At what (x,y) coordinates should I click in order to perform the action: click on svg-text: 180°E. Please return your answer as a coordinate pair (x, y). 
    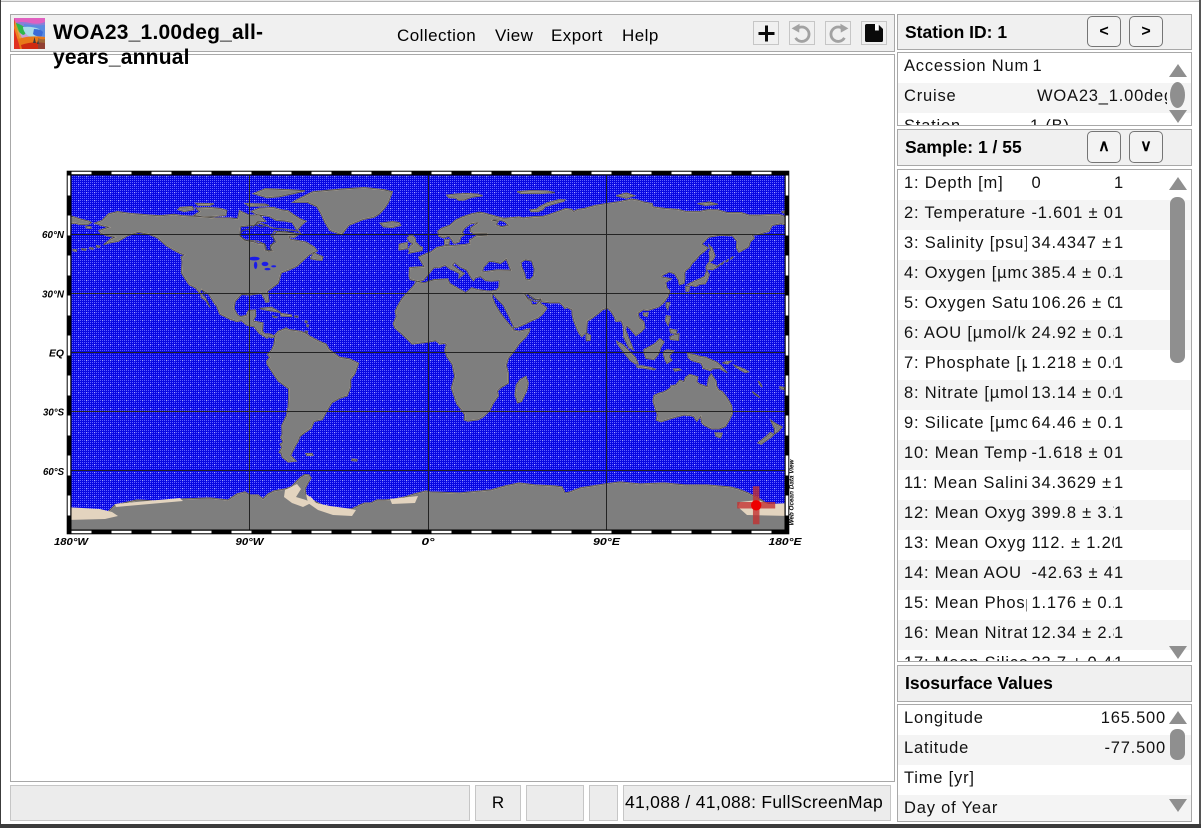
    Looking at the image, I should click on (786, 542).